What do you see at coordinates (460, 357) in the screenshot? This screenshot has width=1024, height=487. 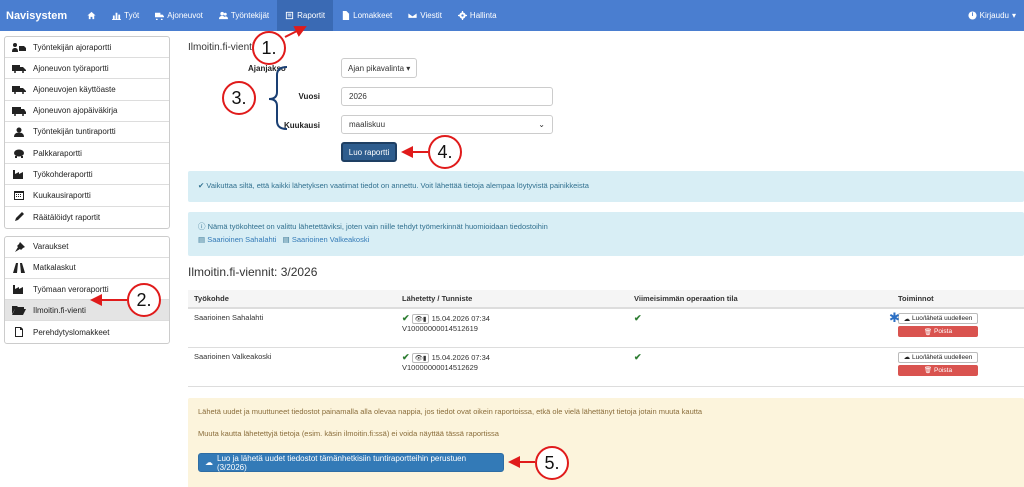 I see `sent-timestamp: 15.04.2026 07:34` at bounding box center [460, 357].